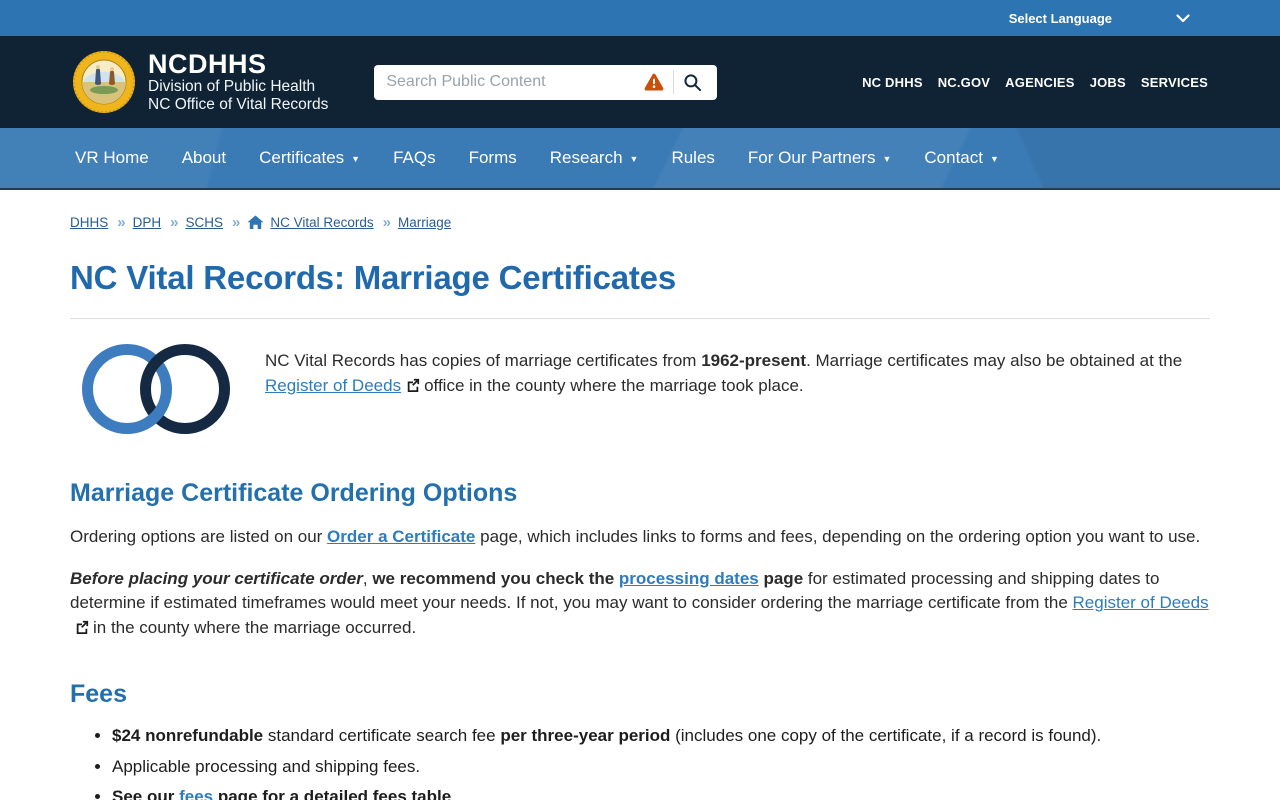 Image resolution: width=1280 pixels, height=800 pixels. Describe the element at coordinates (373, 277) in the screenshot. I see `page-title: NC Vital Records: Marriage Certificates` at that location.